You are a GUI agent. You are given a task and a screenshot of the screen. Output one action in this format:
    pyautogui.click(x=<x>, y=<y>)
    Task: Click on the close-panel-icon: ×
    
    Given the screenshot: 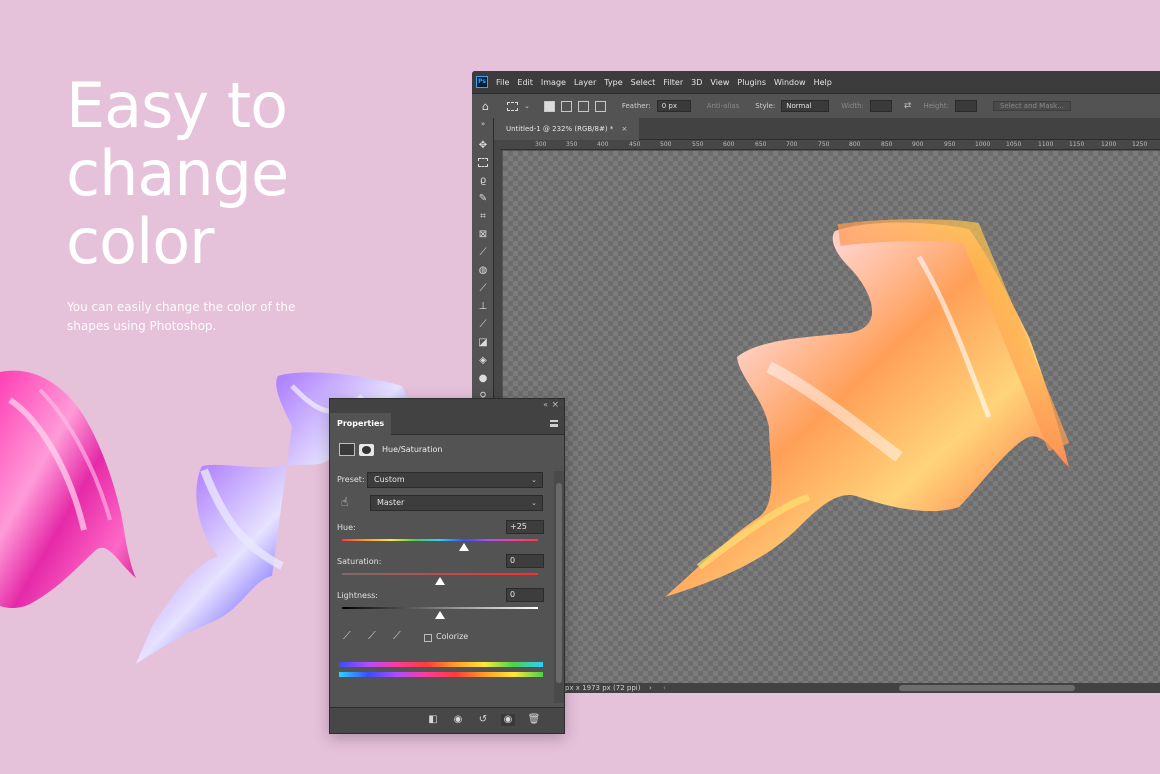 What is the action you would take?
    pyautogui.click(x=555, y=405)
    